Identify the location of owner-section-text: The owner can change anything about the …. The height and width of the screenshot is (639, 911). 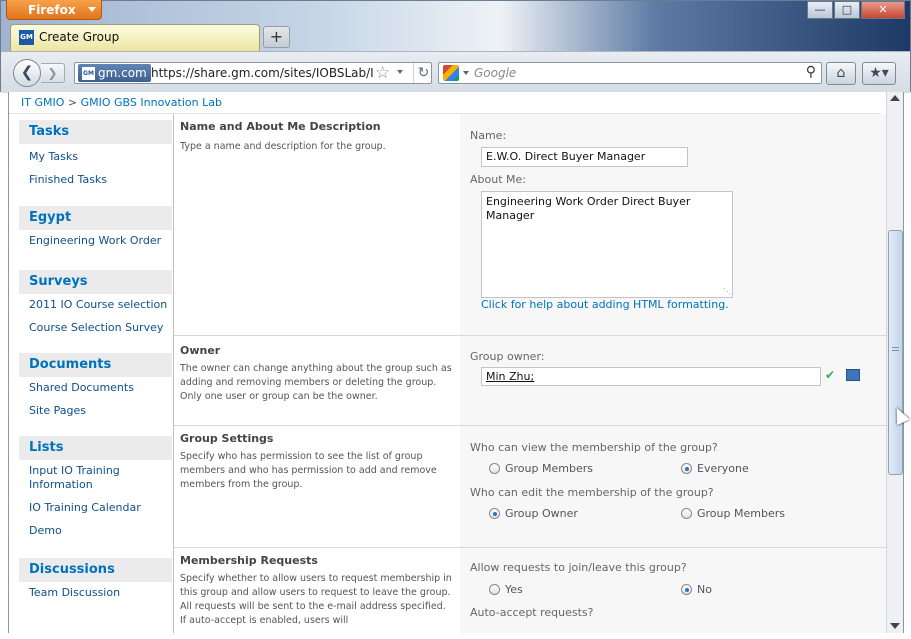
(316, 382).